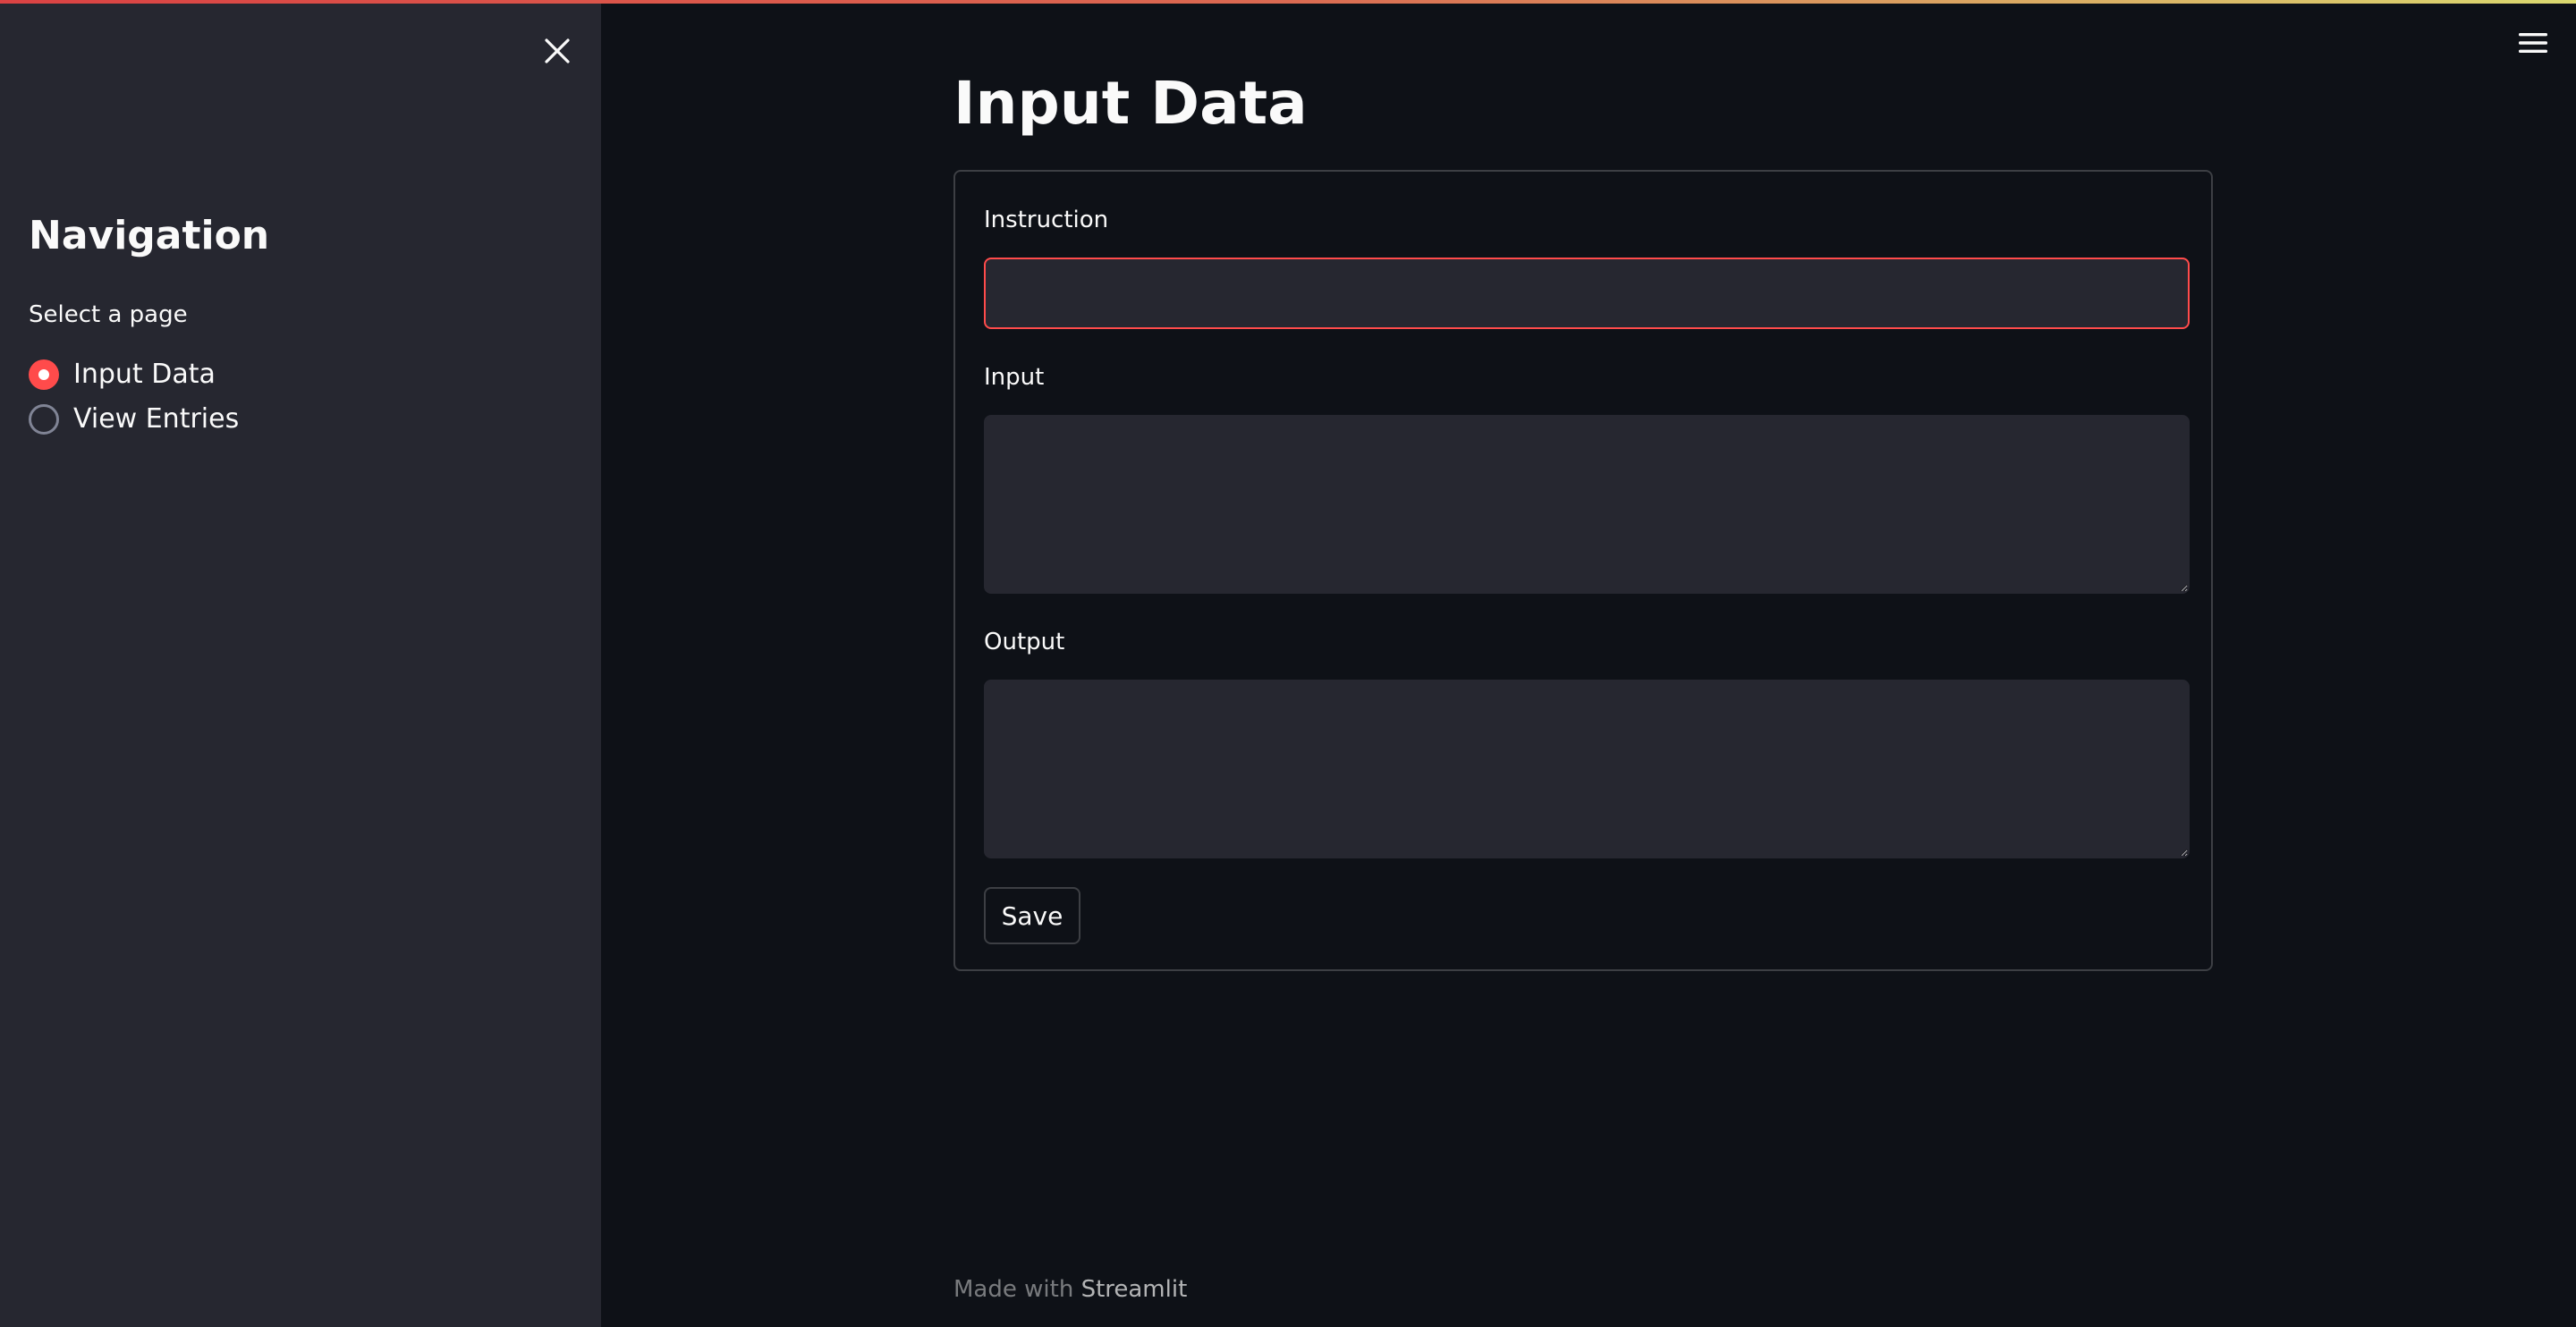  Describe the element at coordinates (156, 419) in the screenshot. I see `radio-option-label: View Entries` at that location.